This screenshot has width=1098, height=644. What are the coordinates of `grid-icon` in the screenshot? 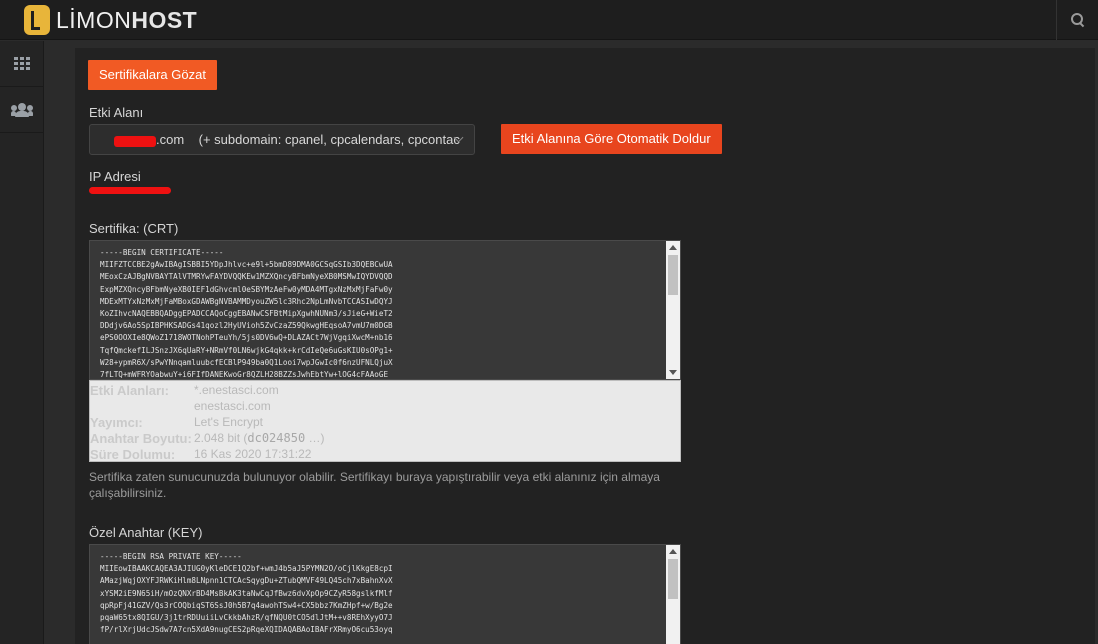 It's located at (22, 63).